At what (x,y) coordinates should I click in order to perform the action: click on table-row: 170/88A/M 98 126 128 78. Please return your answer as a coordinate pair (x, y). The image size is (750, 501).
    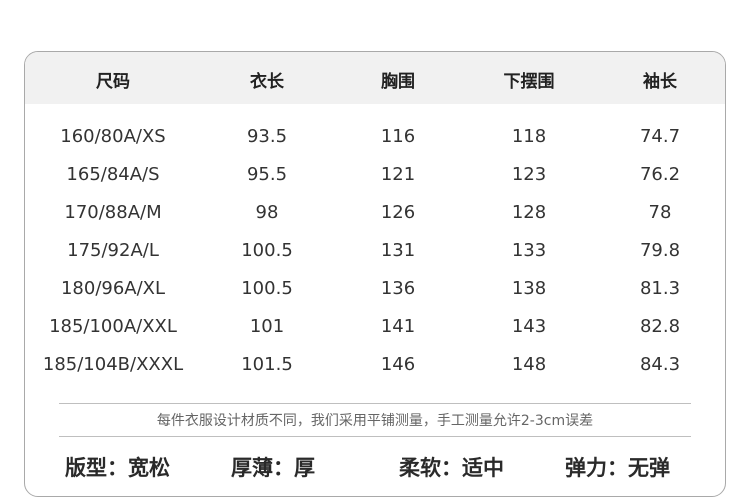
    Looking at the image, I should click on (375, 217).